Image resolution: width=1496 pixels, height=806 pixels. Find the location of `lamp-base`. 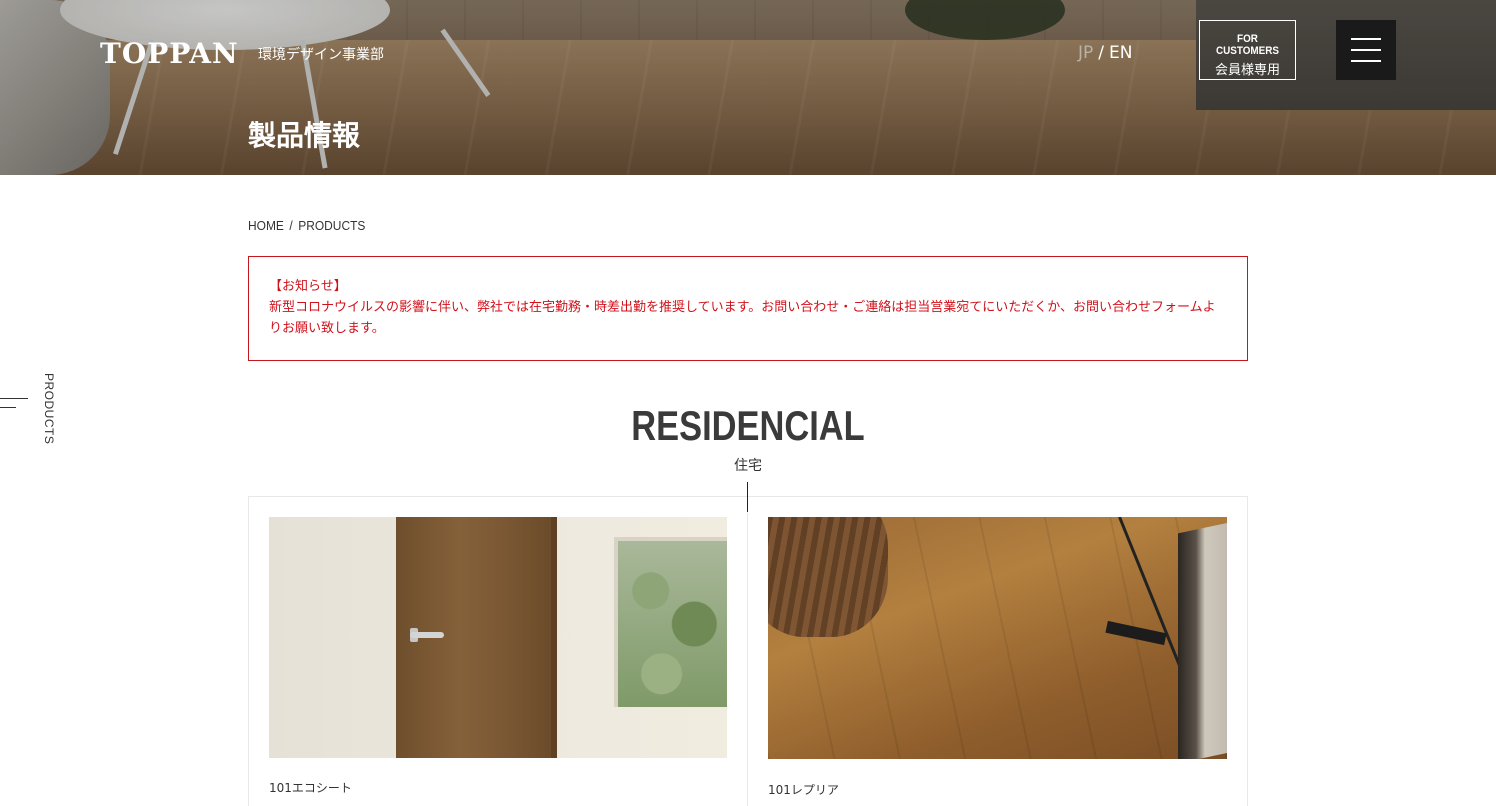

lamp-base is located at coordinates (1136, 633).